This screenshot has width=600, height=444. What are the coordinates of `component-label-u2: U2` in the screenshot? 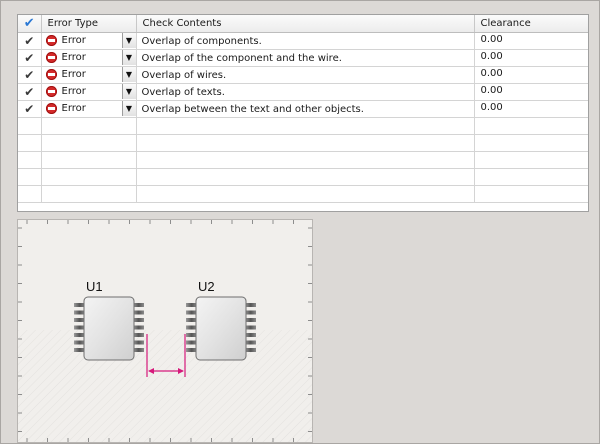 It's located at (206, 286).